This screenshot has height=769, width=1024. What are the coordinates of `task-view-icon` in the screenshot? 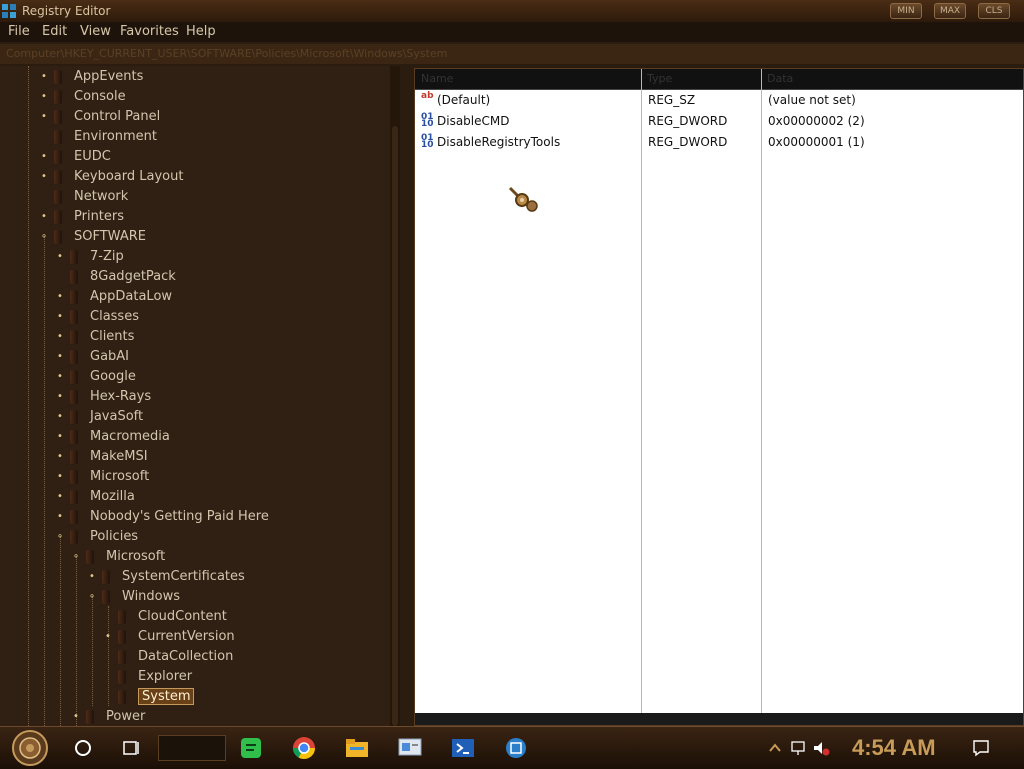 It's located at (131, 748).